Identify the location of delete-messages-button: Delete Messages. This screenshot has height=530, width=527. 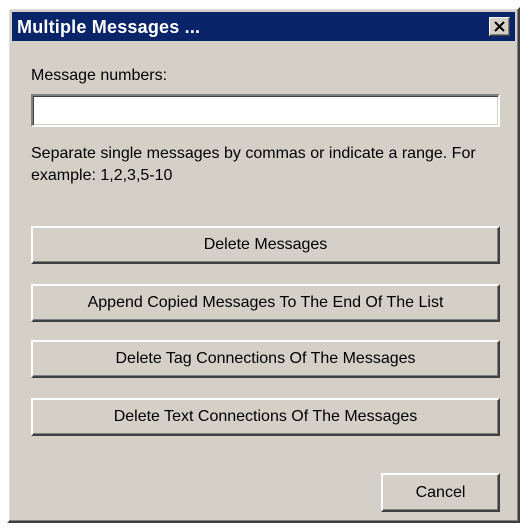
(265, 245).